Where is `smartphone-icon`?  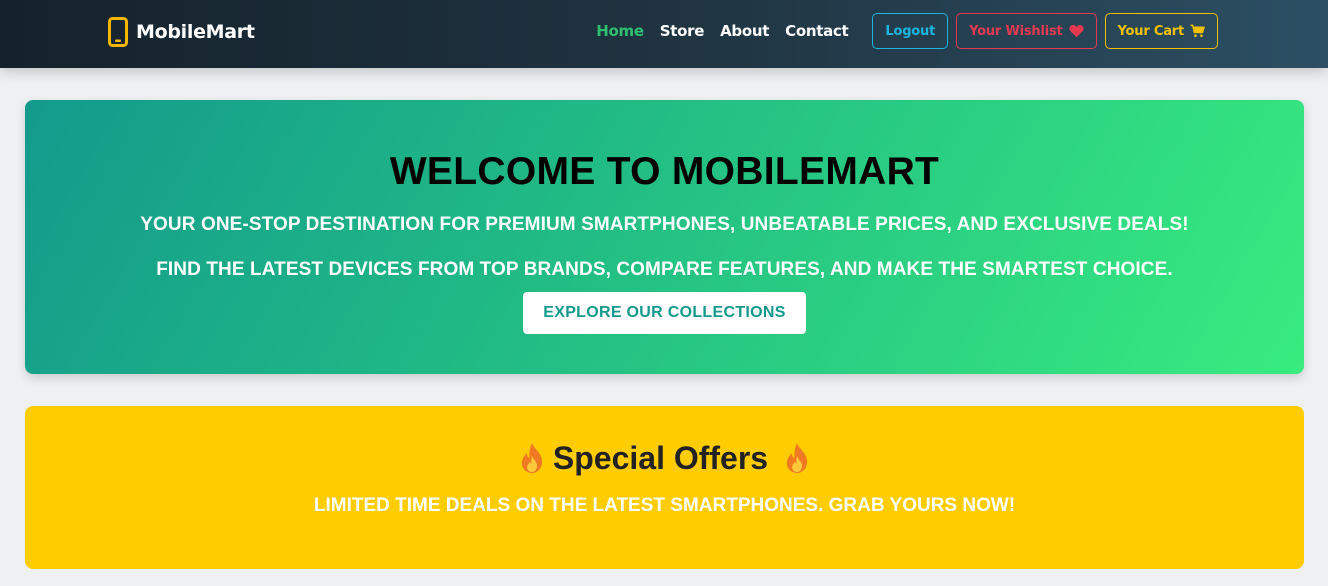 smartphone-icon is located at coordinates (118, 32).